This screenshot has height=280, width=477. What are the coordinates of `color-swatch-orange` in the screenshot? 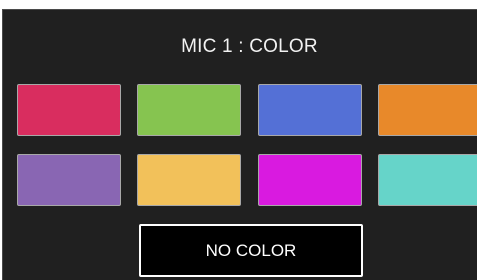 It's located at (427, 110).